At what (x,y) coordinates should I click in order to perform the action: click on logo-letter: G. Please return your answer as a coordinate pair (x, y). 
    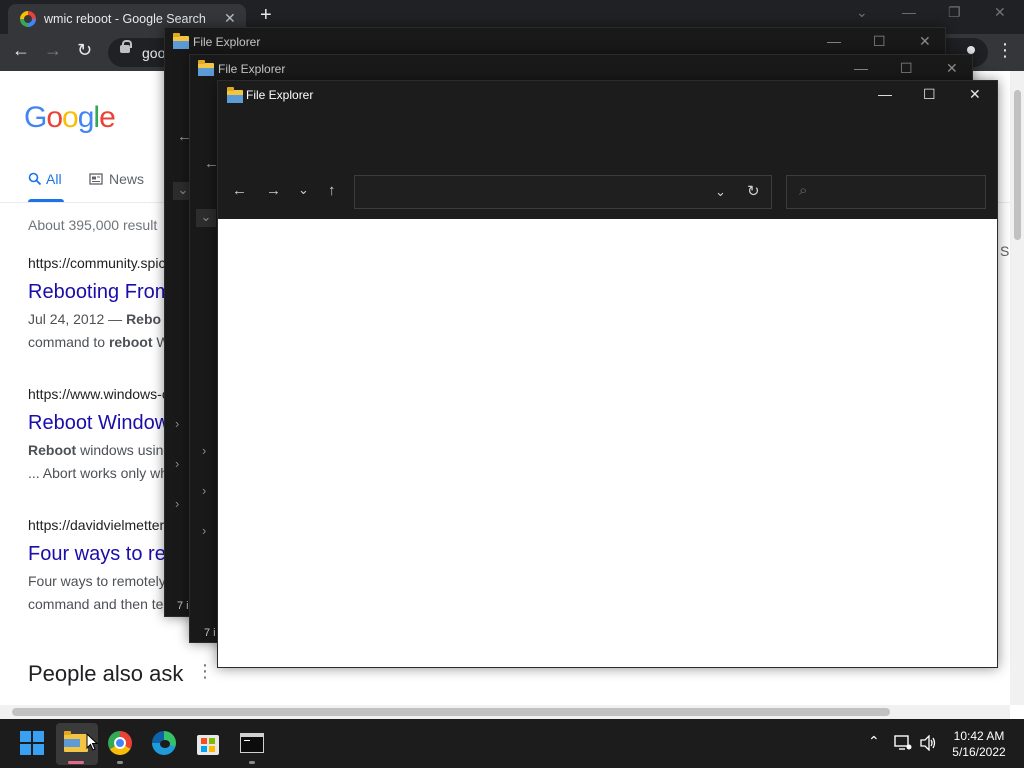
    Looking at the image, I should click on (35, 117).